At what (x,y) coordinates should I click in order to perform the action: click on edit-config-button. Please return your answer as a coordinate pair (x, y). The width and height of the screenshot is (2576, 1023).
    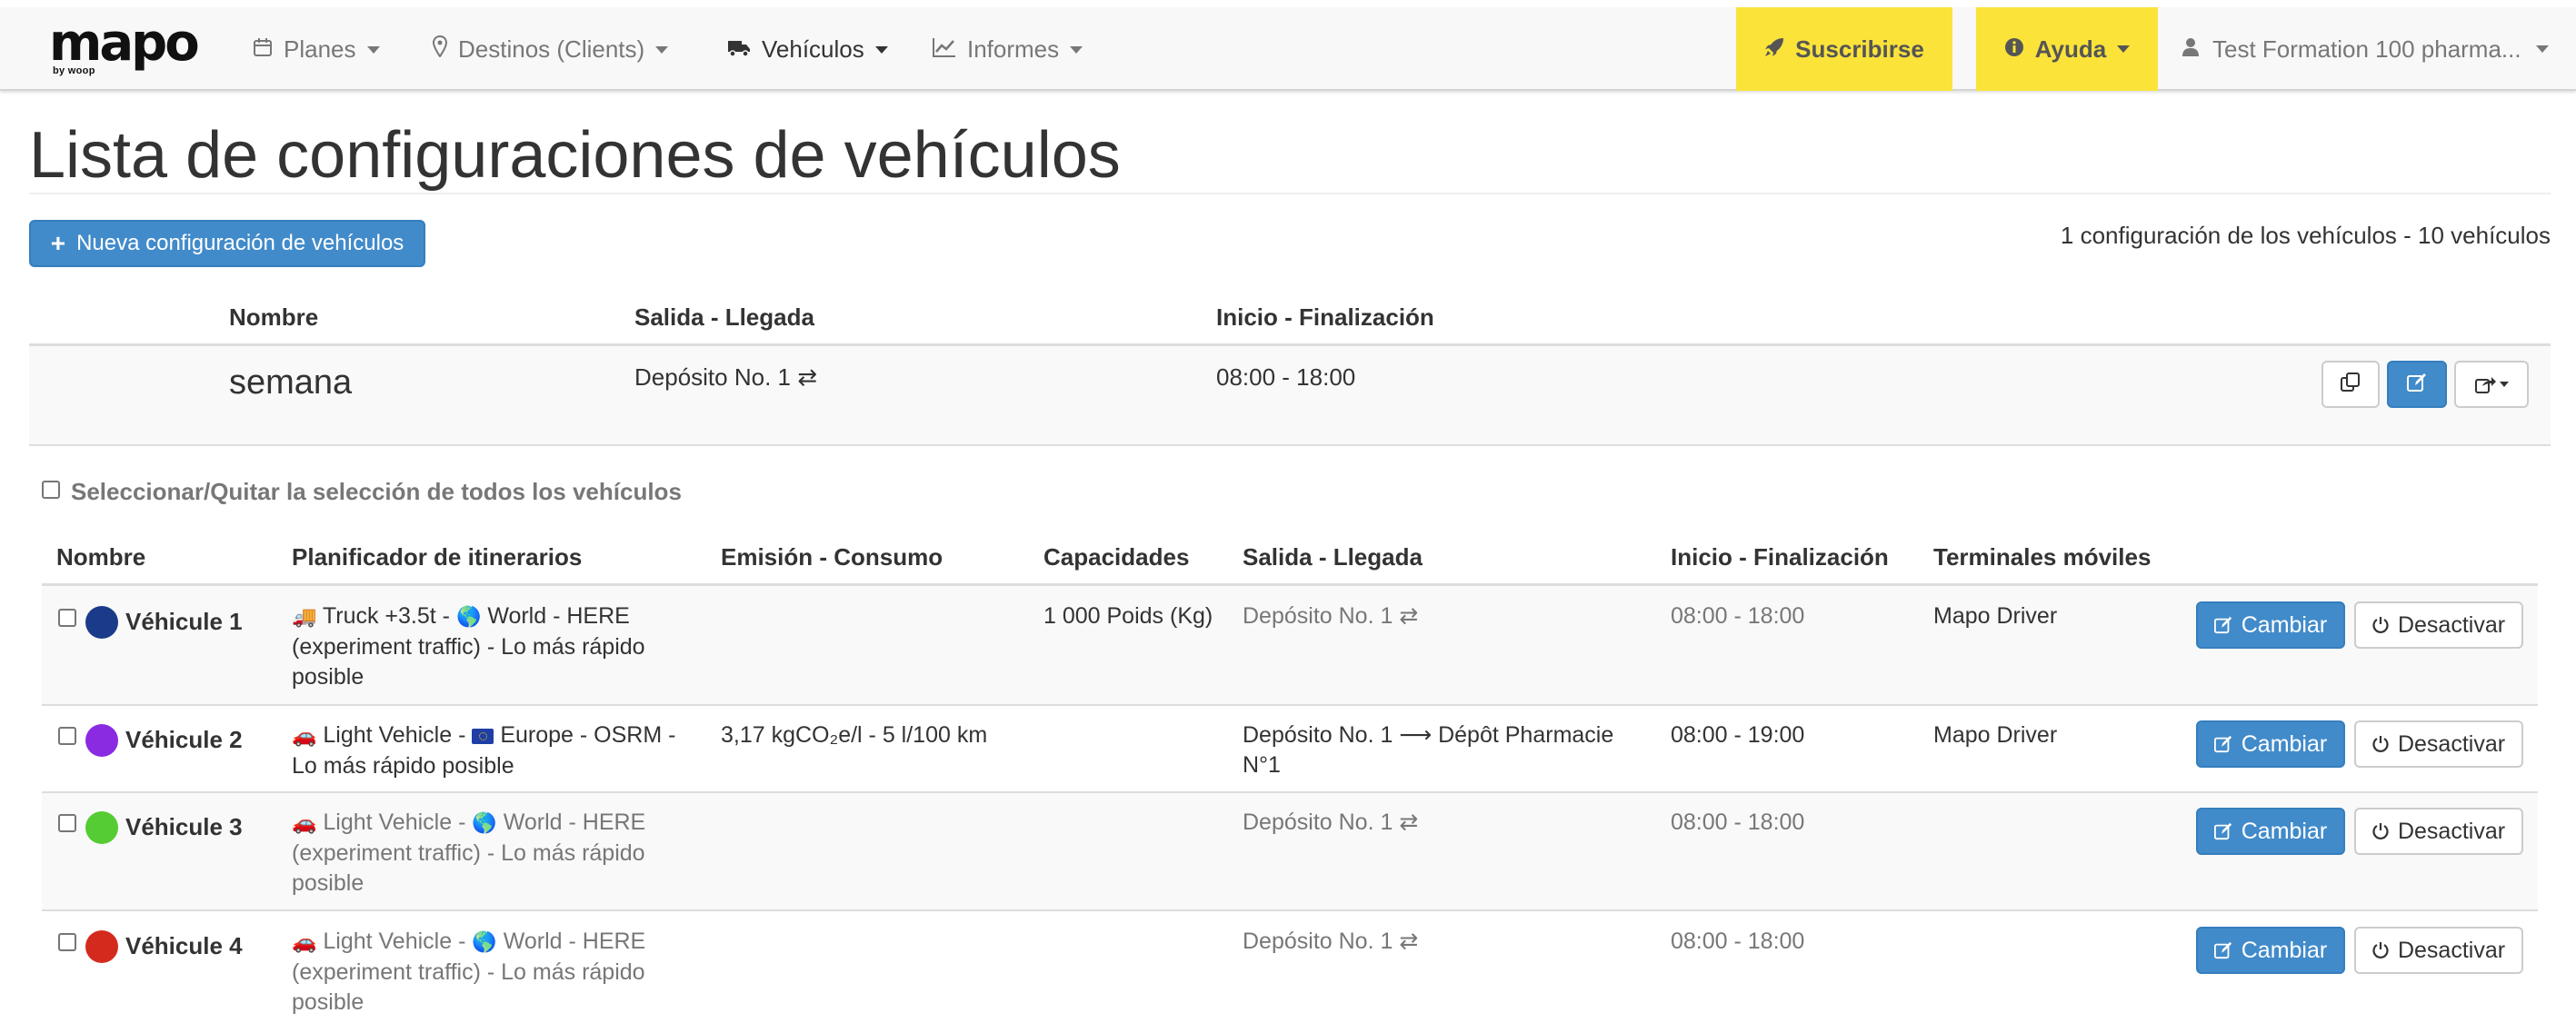
    Looking at the image, I should click on (2417, 384).